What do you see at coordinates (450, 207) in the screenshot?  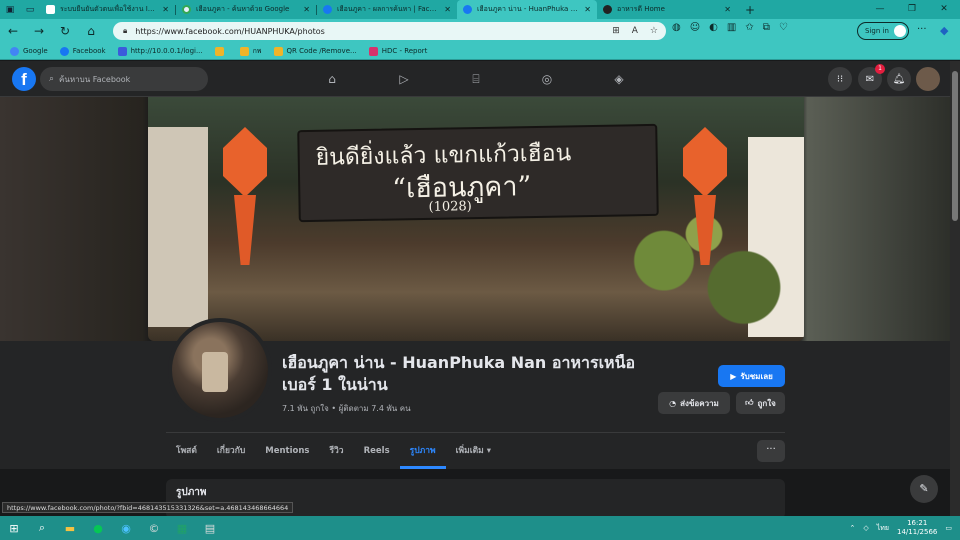 I see `sign-line-3: (1028)` at bounding box center [450, 207].